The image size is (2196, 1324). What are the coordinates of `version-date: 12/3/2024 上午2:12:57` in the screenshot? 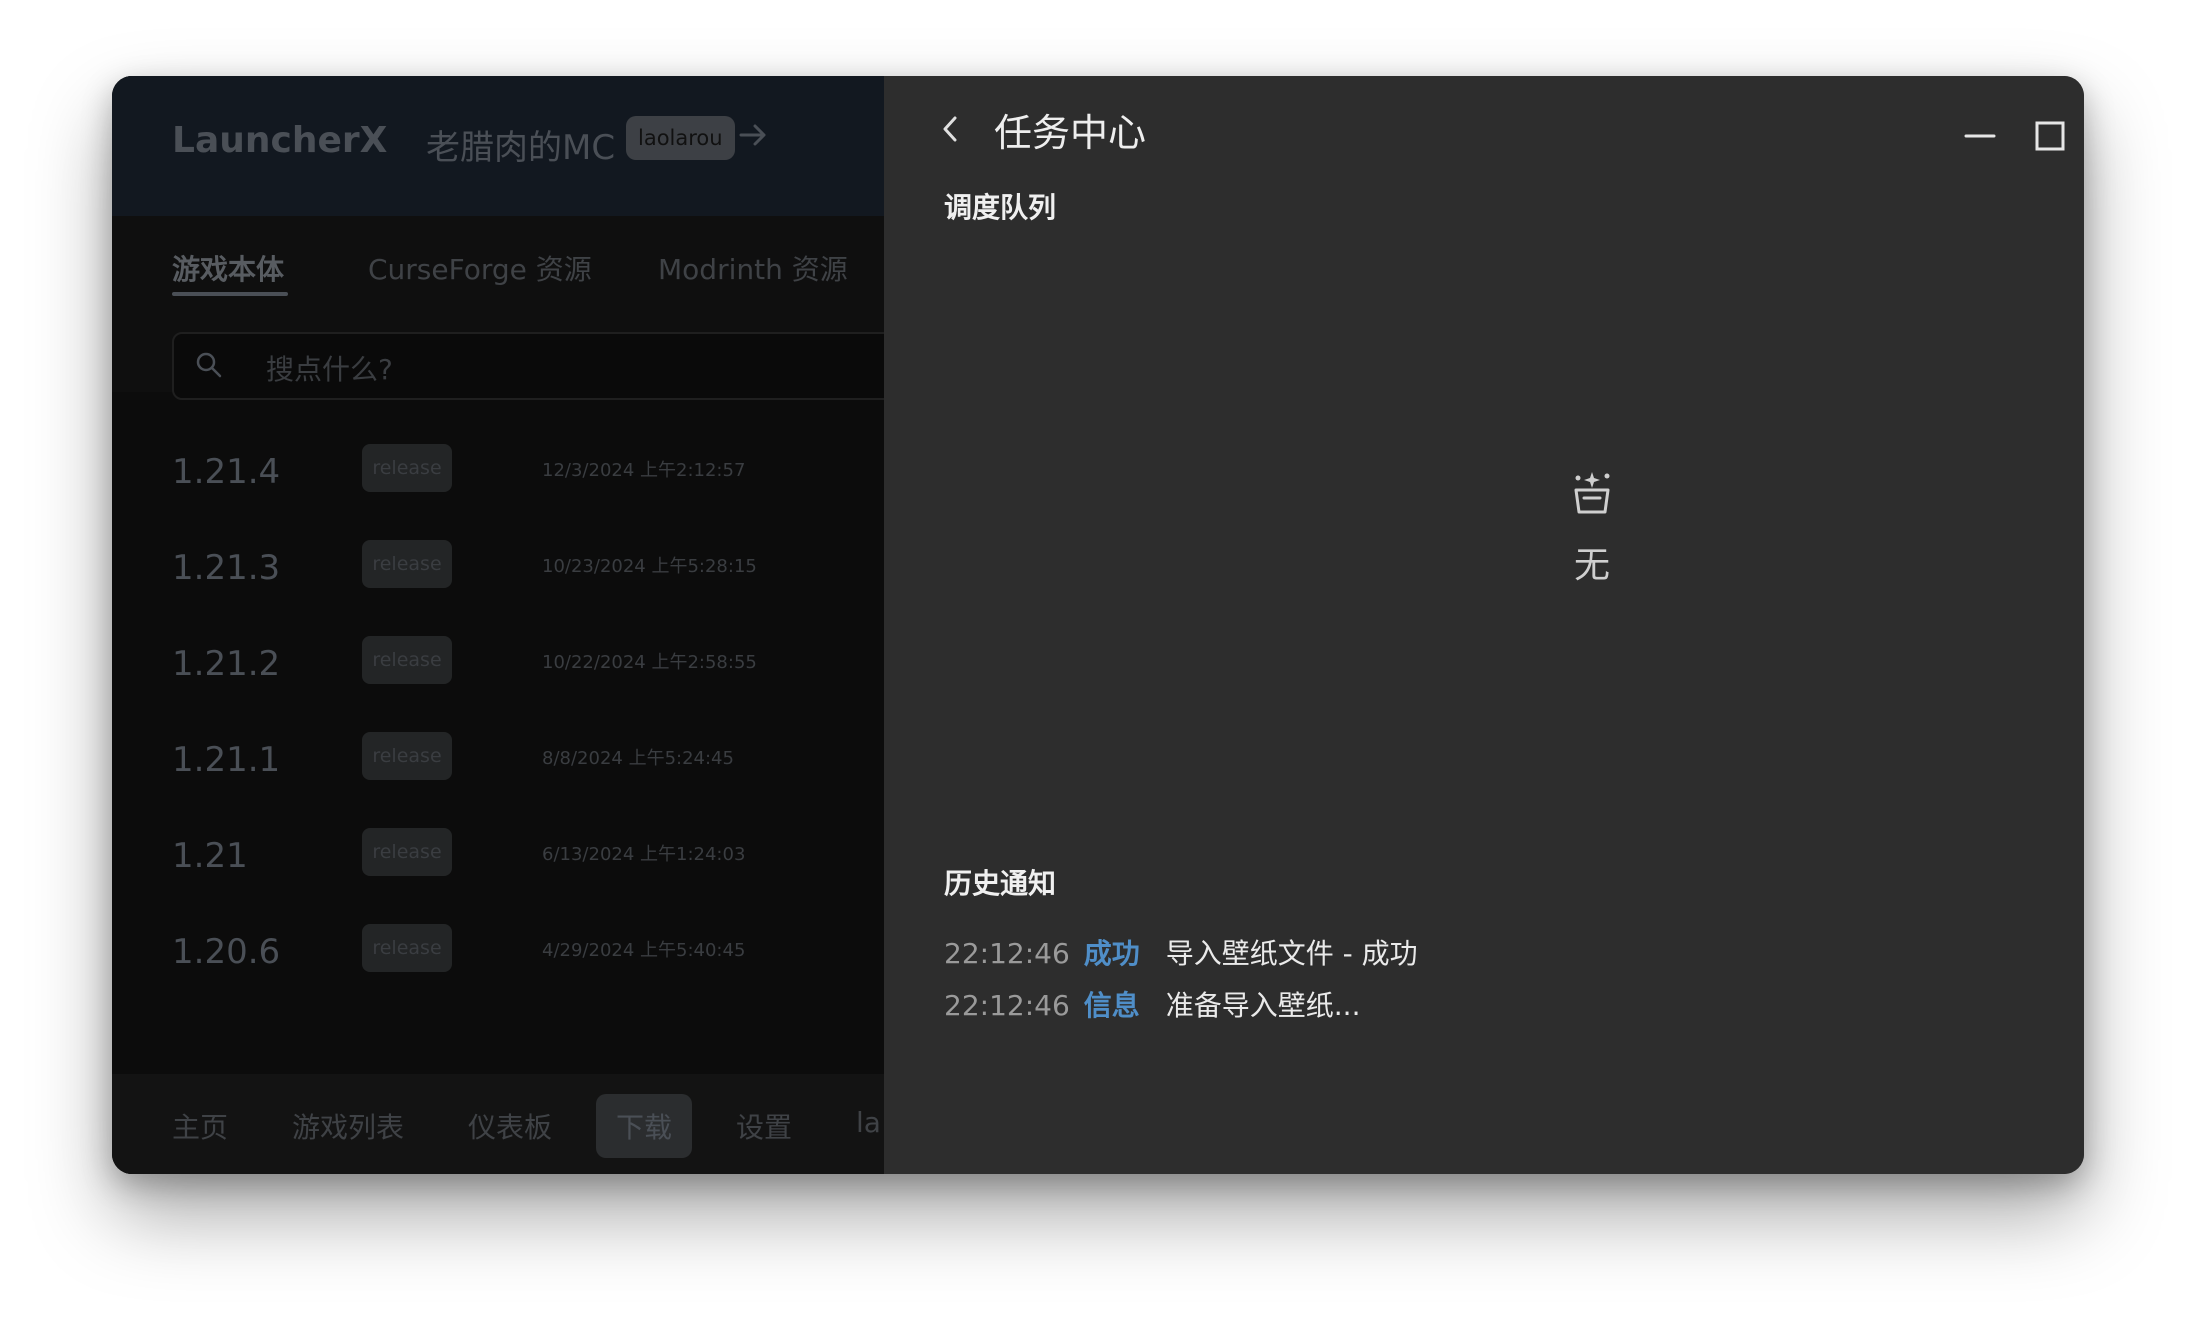 It's located at (644, 470).